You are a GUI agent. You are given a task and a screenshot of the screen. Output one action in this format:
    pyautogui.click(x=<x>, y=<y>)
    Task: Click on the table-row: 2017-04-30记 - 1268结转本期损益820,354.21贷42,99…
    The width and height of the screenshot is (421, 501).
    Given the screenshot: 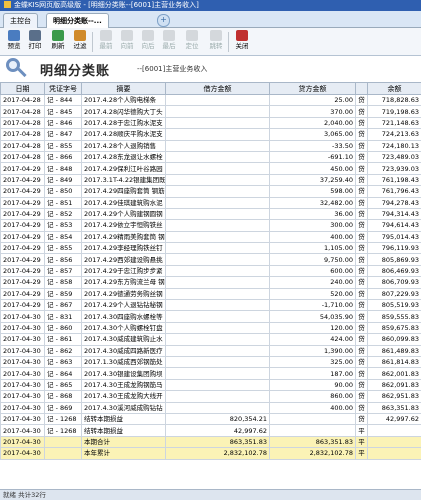 What is the action you would take?
    pyautogui.click(x=211, y=418)
    